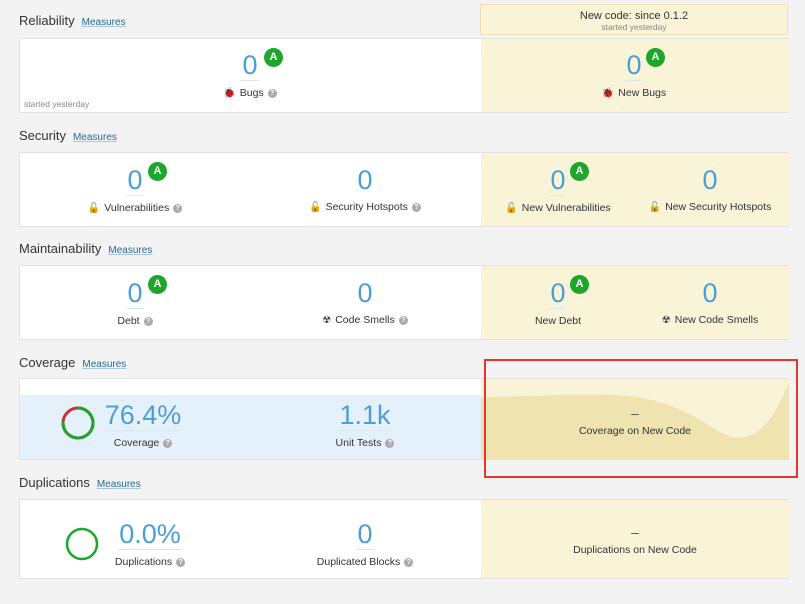 This screenshot has height=604, width=805. Describe the element at coordinates (634, 27) in the screenshot. I see `new-code-subtitle: started yesterday` at that location.